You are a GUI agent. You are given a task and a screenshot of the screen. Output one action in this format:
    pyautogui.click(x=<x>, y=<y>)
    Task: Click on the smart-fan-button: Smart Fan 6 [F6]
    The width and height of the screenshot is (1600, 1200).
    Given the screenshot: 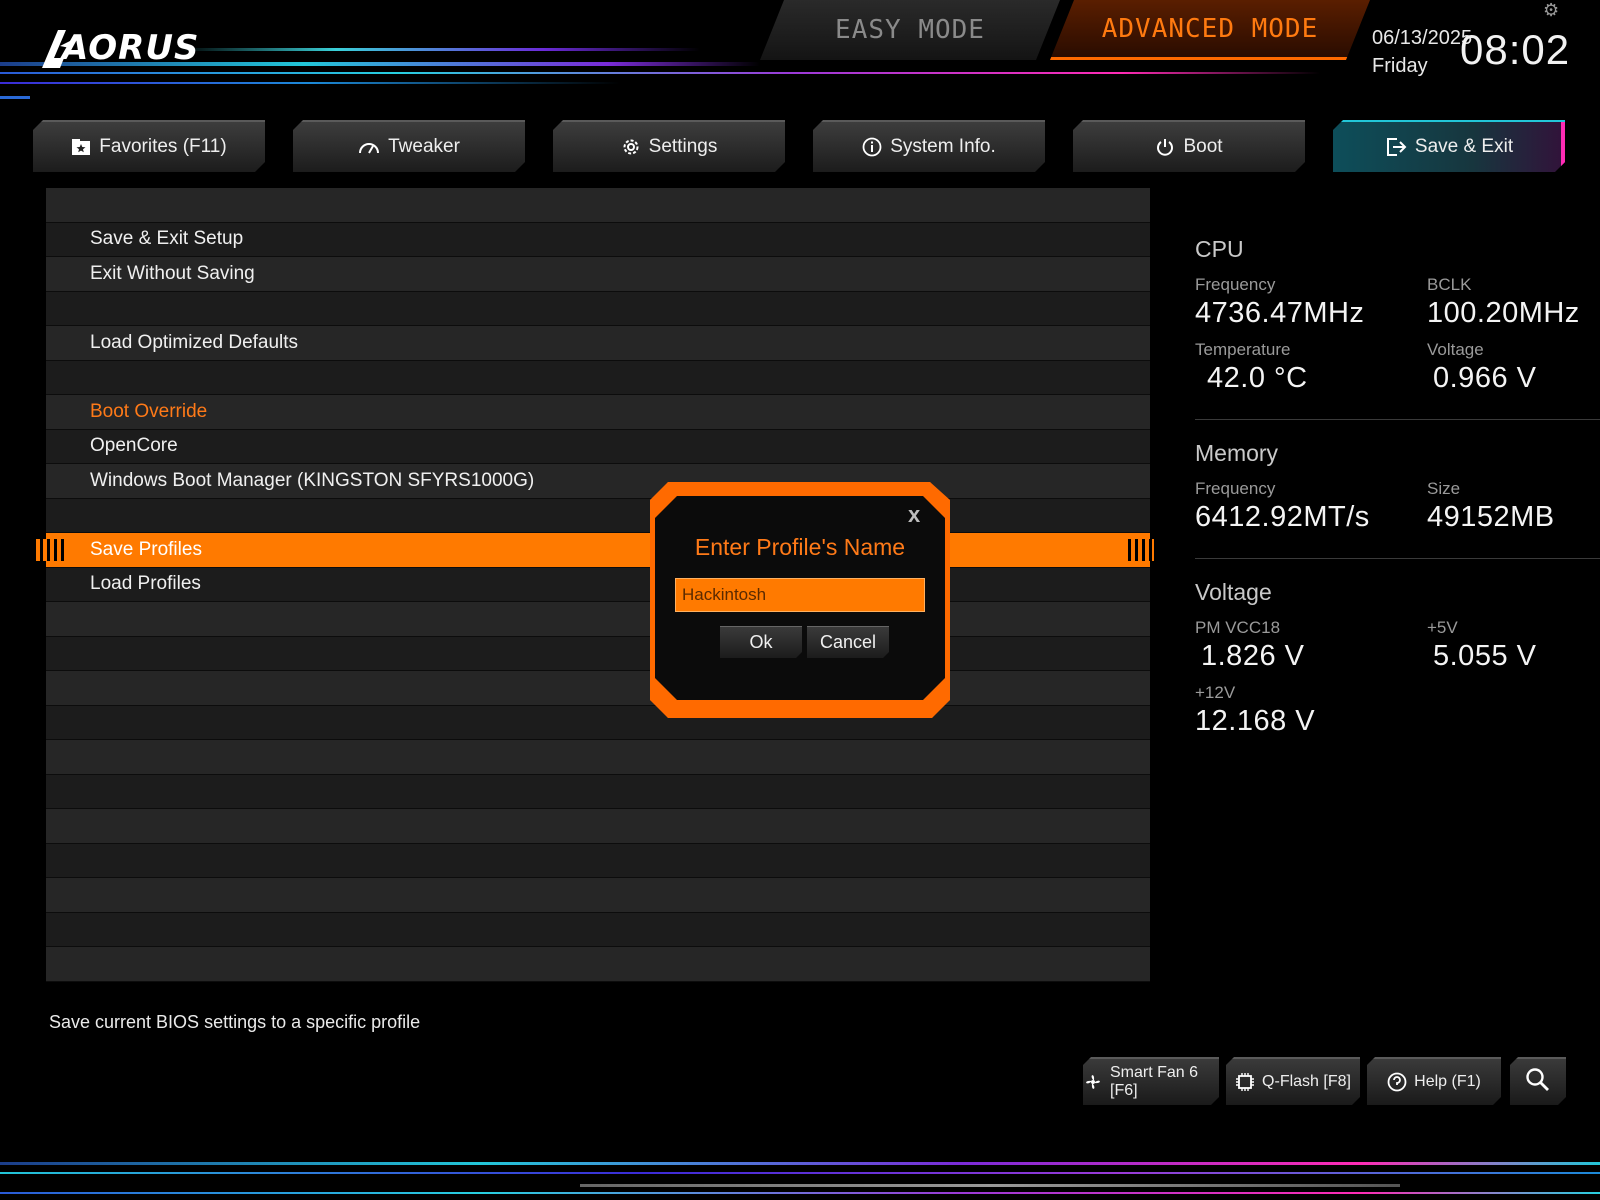 What is the action you would take?
    pyautogui.click(x=1151, y=1081)
    